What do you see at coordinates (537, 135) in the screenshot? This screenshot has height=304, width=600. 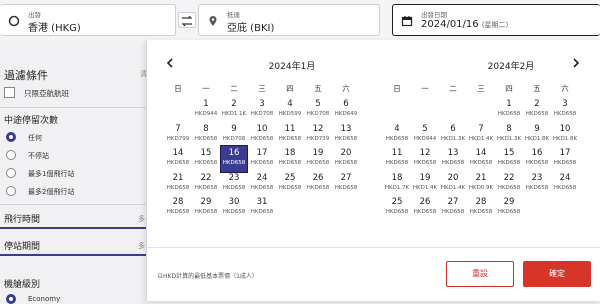 I see `calendar-day: 9 HKD1.8K` at bounding box center [537, 135].